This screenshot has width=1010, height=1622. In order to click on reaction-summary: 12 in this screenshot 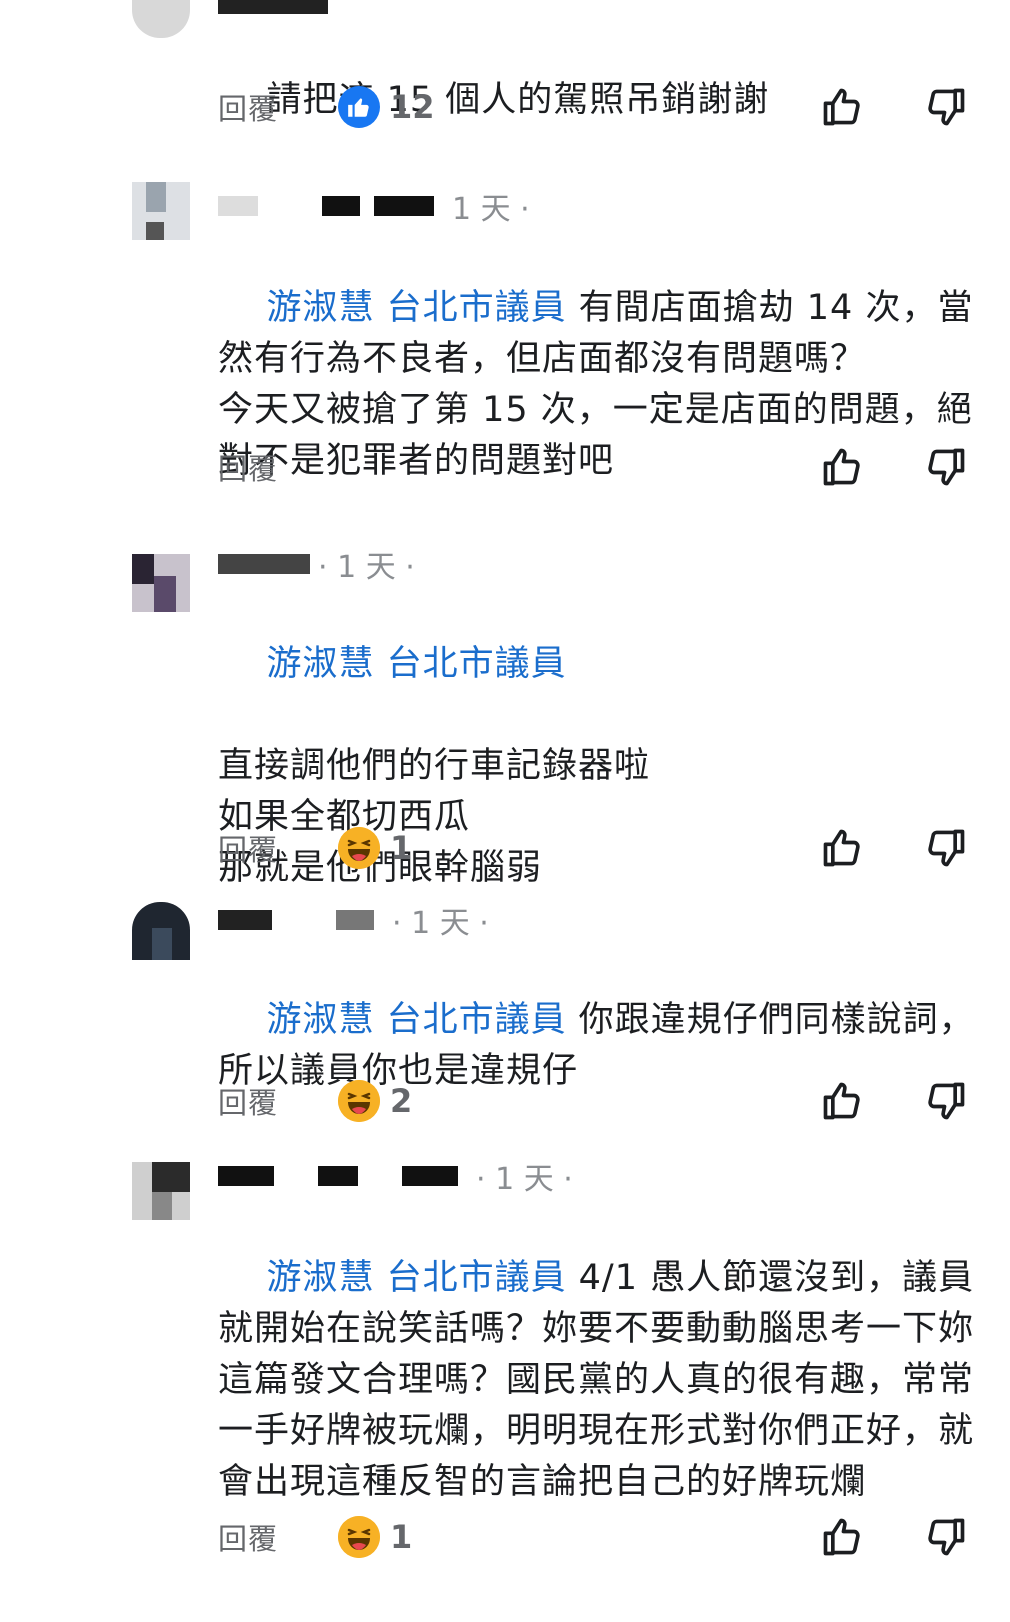, I will do `click(386, 107)`.